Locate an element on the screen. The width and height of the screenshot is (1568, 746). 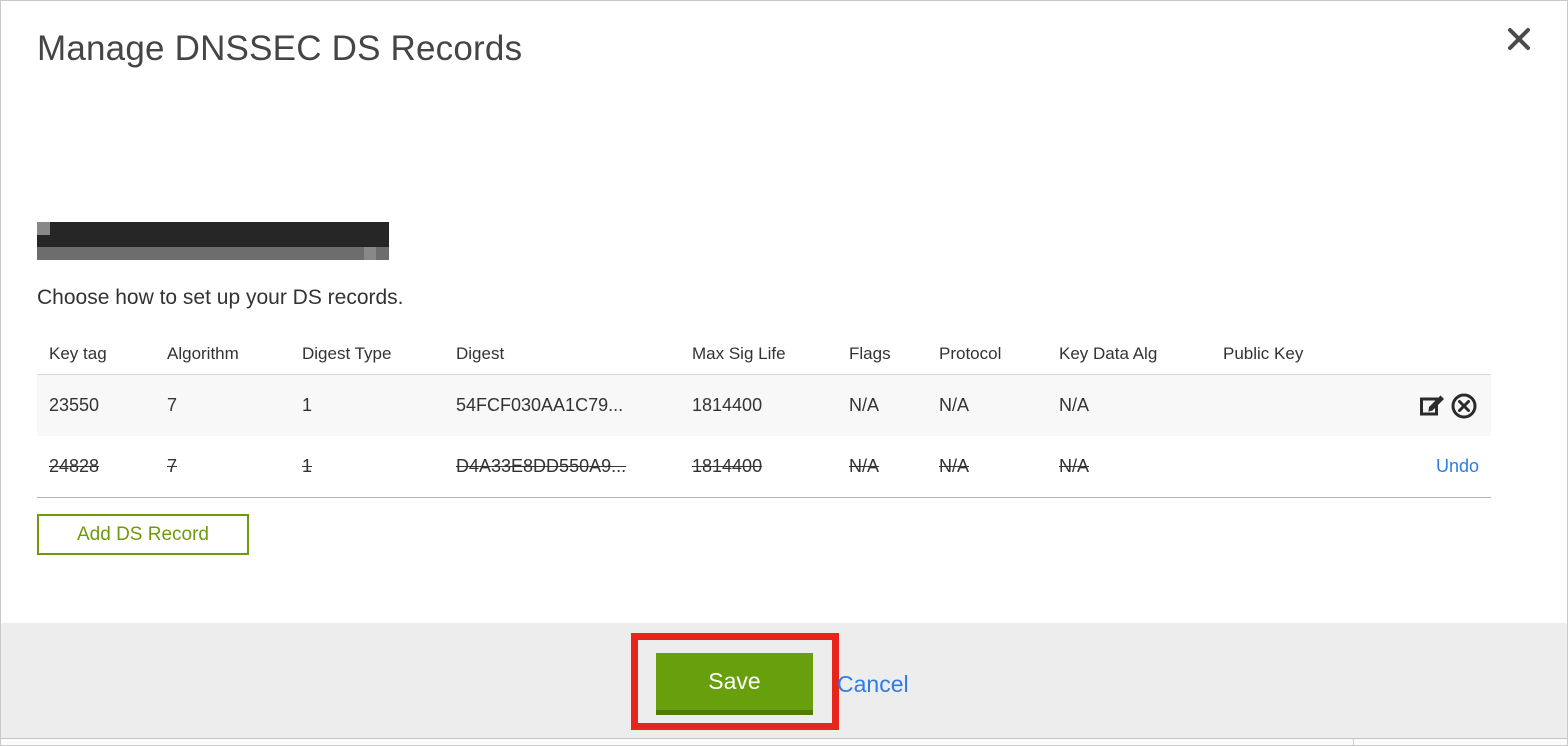
modal-title: Manage DNSSEC DS Records is located at coordinates (280, 48).